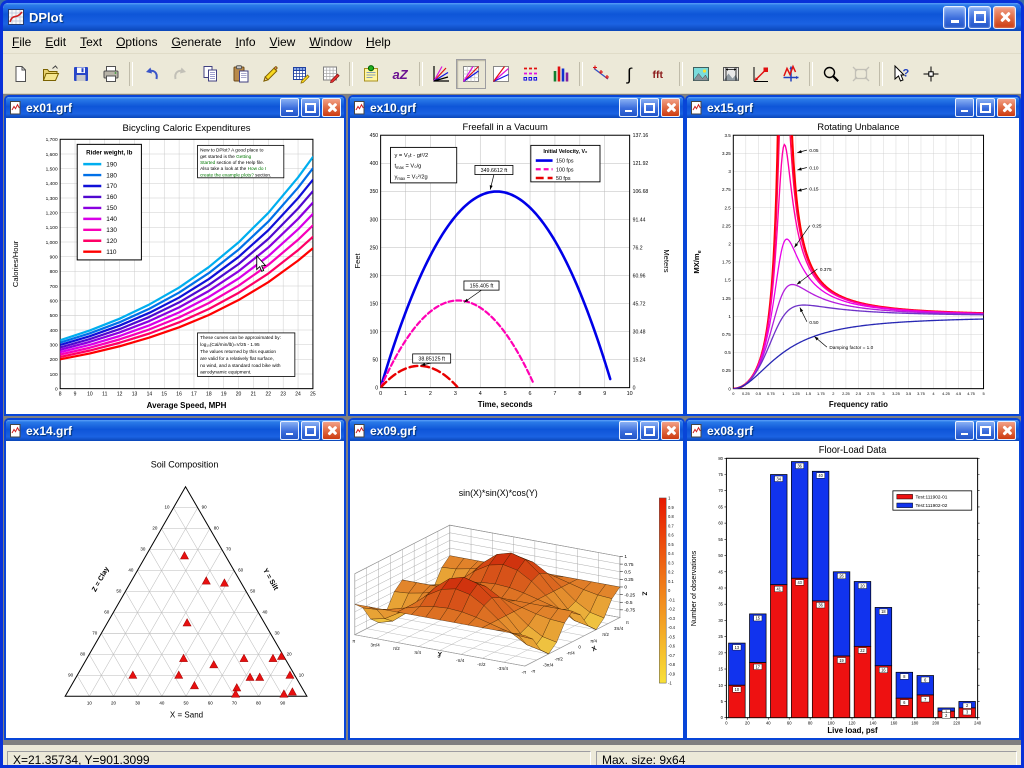 This screenshot has width=1024, height=768. I want to click on child-titlebar-ex15: ex15.grf, so click(853, 107).